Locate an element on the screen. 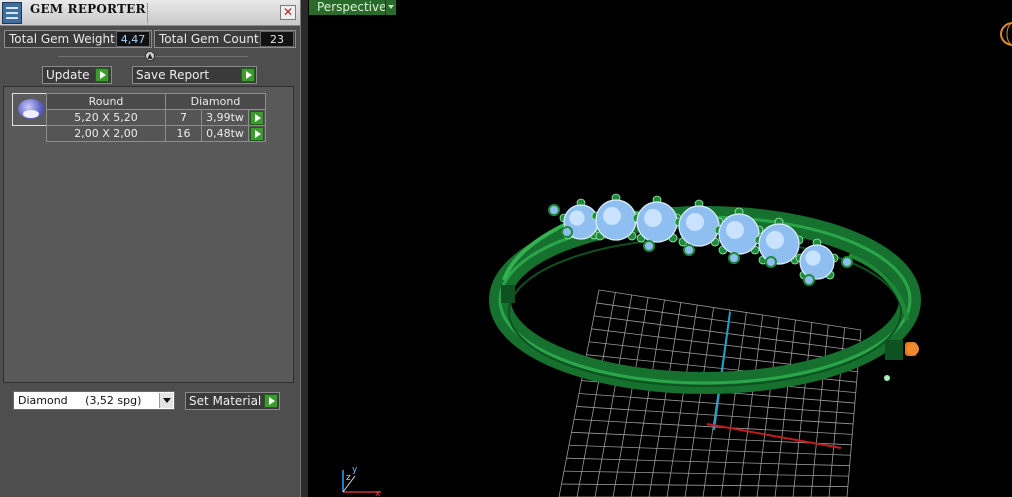  gem-count: 7 is located at coordinates (183, 117).